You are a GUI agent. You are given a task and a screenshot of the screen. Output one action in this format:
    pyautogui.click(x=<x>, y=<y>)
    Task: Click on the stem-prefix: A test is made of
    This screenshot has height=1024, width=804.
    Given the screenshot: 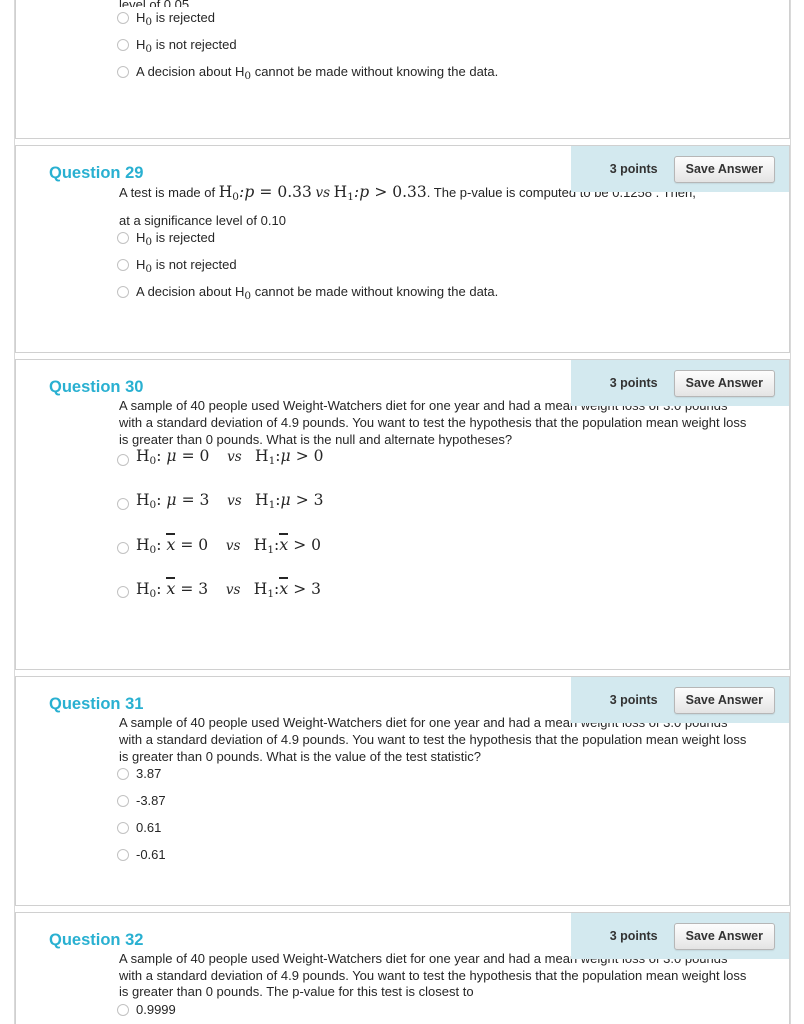 What is the action you would take?
    pyautogui.click(x=169, y=193)
    